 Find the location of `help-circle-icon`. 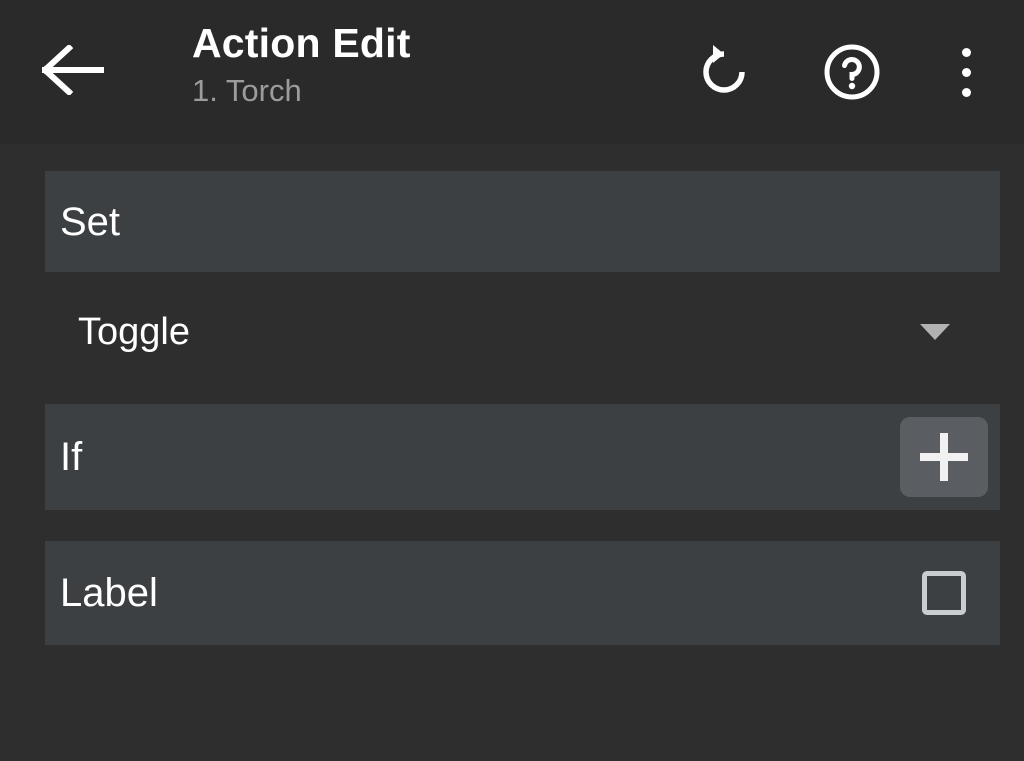

help-circle-icon is located at coordinates (852, 72).